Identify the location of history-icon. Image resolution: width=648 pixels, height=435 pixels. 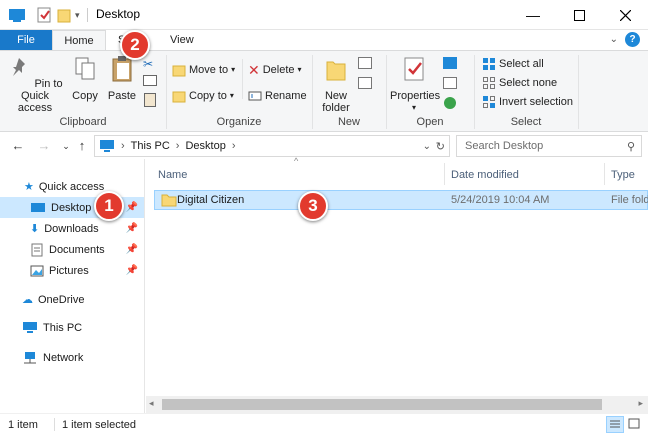
(450, 103).